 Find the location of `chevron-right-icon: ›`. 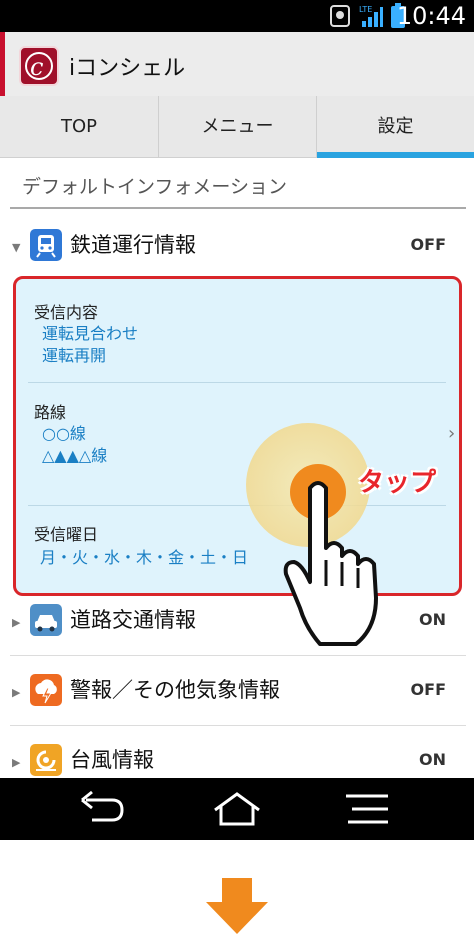

chevron-right-icon: › is located at coordinates (451, 433).